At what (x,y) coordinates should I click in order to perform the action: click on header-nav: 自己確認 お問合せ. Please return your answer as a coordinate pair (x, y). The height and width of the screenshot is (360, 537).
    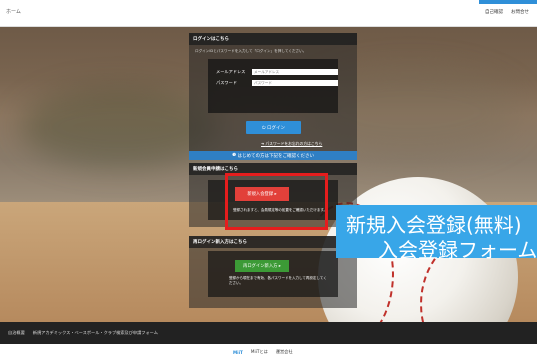
    Looking at the image, I should click on (507, 12).